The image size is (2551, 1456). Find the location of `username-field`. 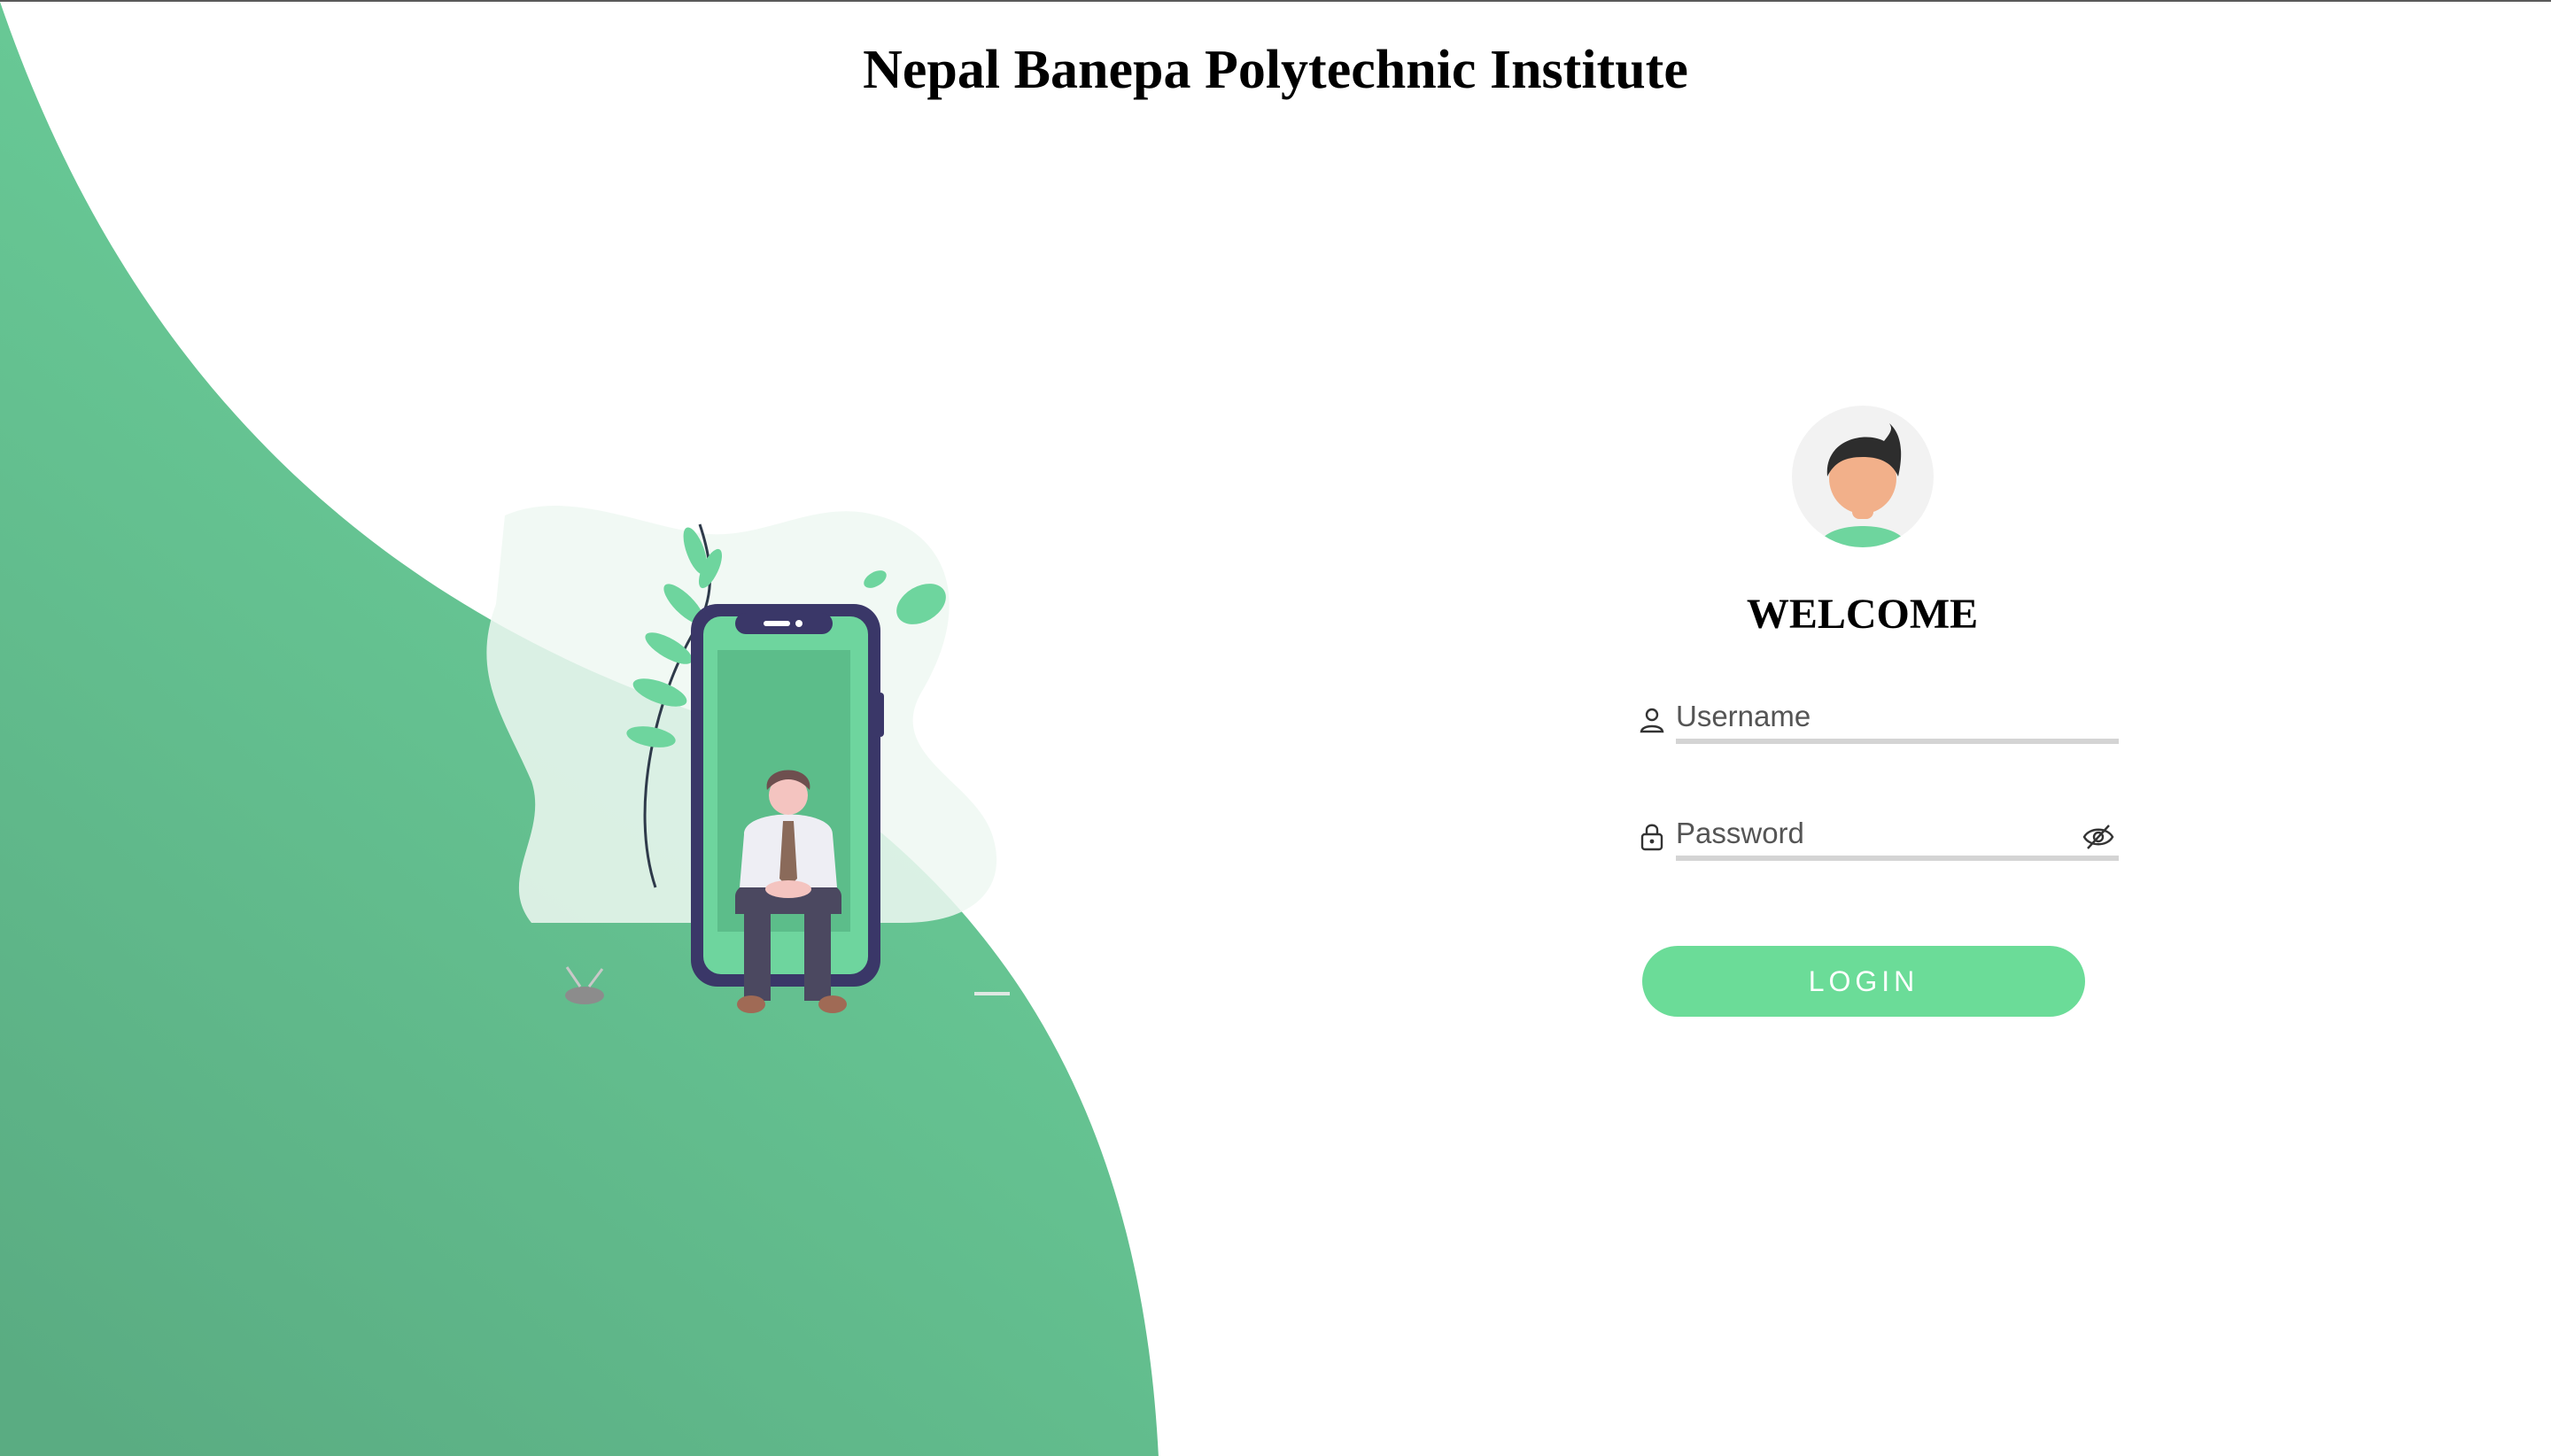

username-field is located at coordinates (1880, 729).